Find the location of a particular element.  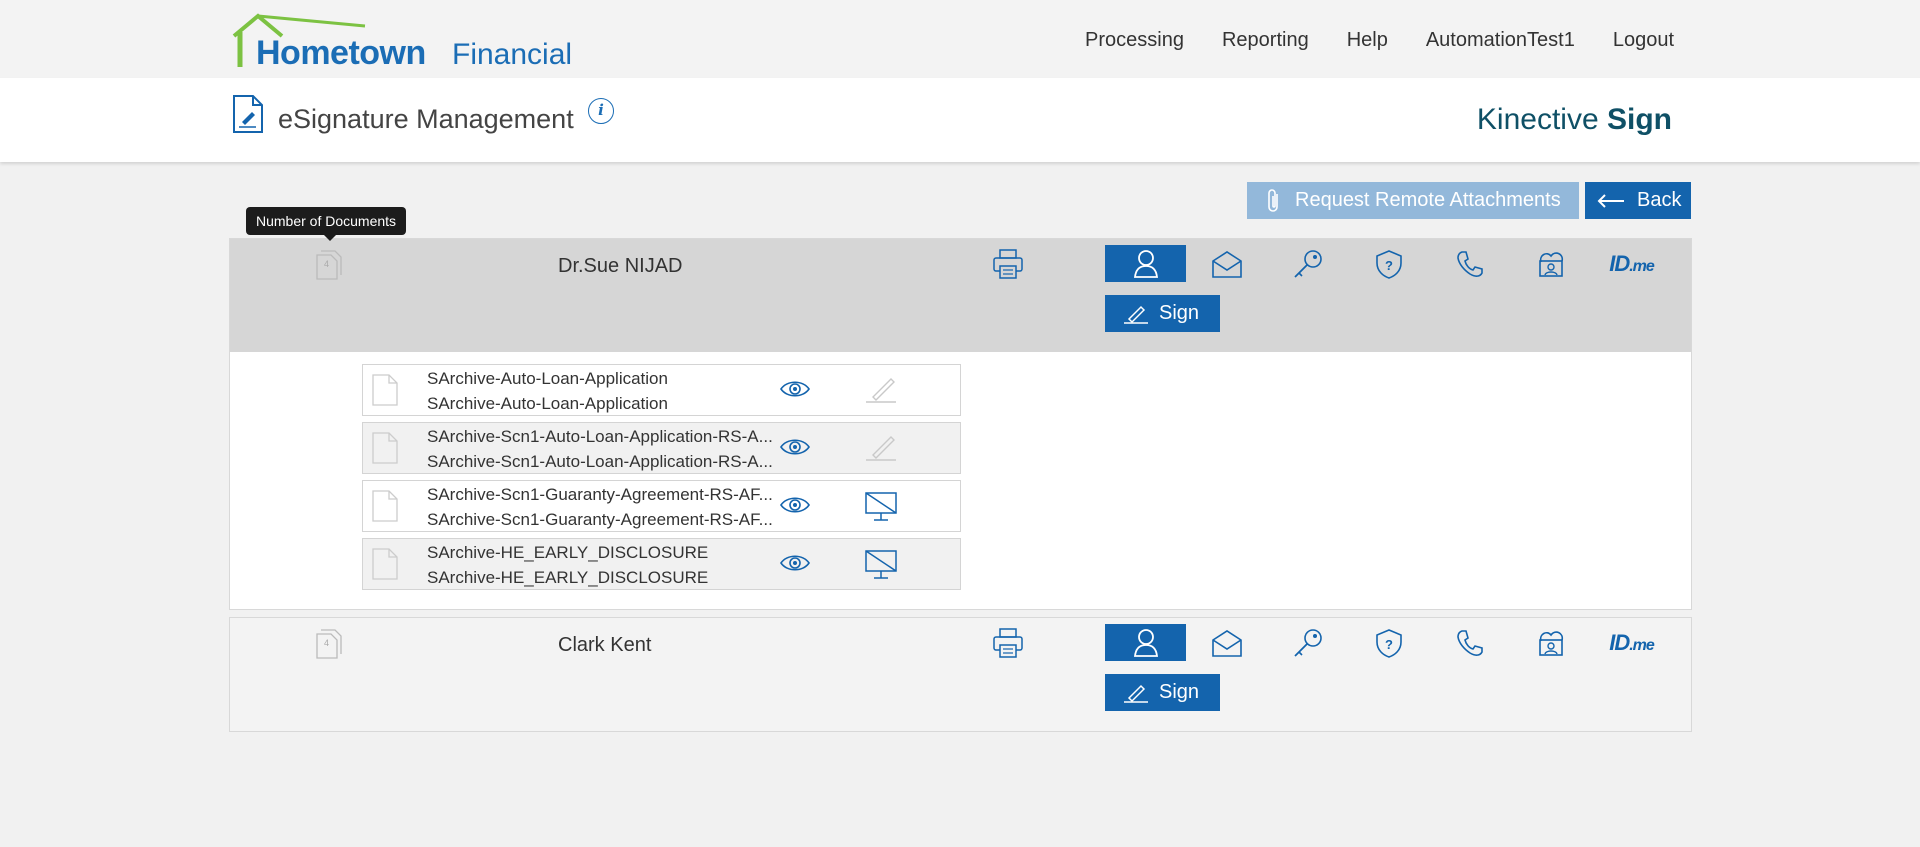

signer-panel: 4 Clark Kent ? ID.me Sign is located at coordinates (960, 674).